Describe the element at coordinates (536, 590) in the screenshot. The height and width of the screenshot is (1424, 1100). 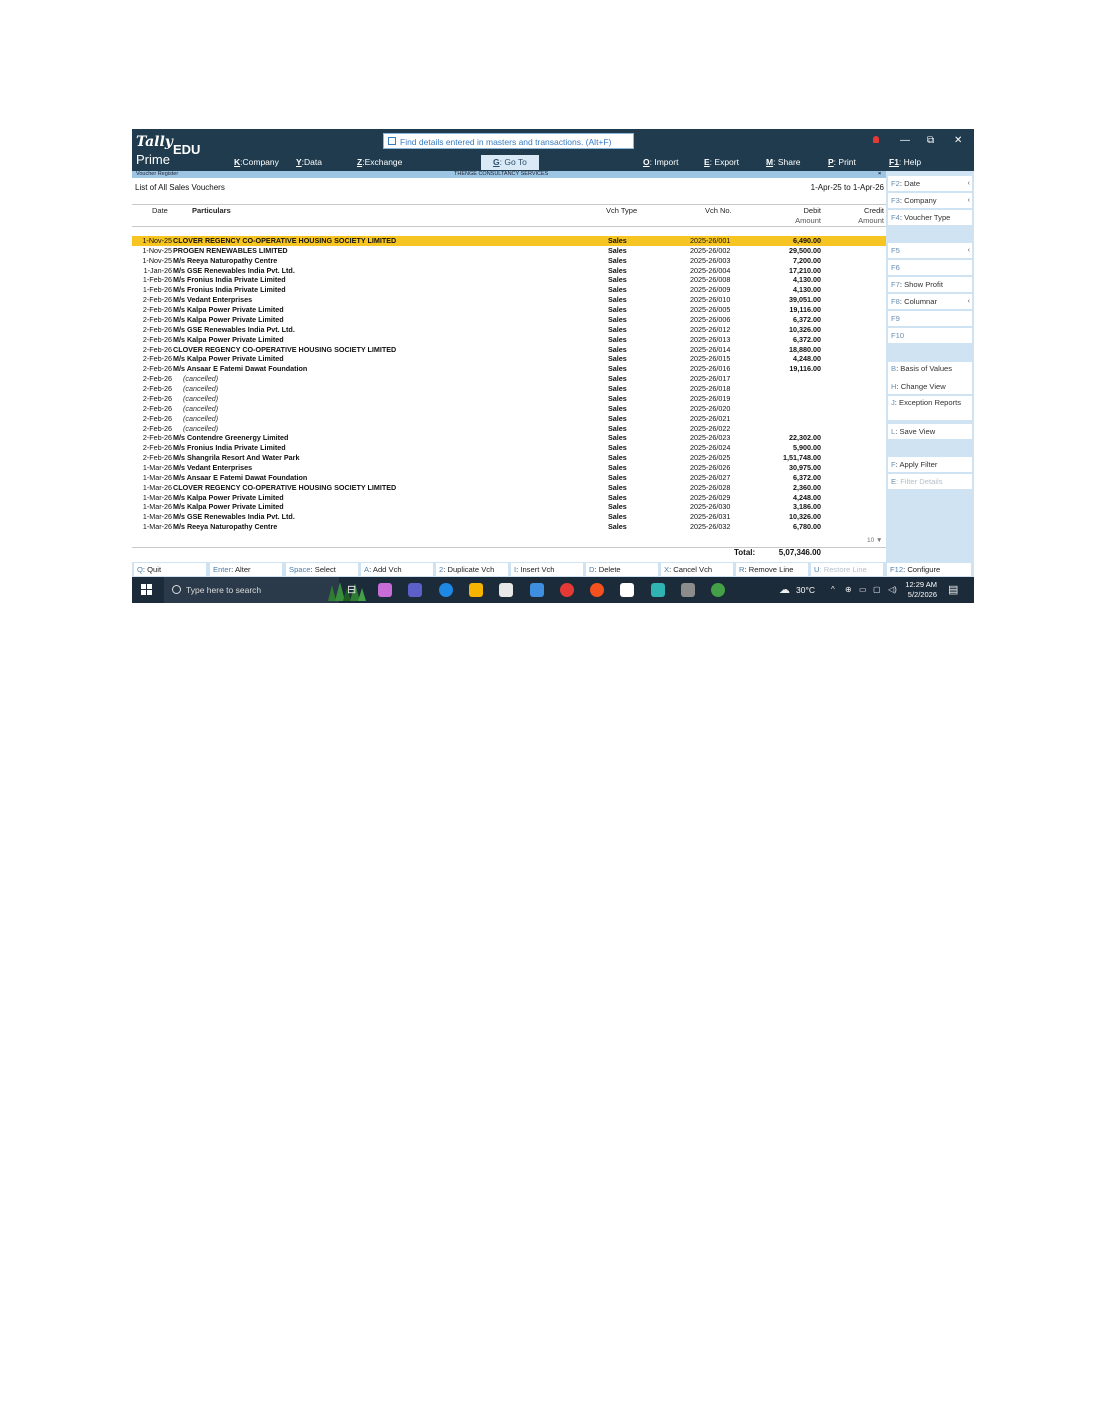
I see `mail-icon` at that location.